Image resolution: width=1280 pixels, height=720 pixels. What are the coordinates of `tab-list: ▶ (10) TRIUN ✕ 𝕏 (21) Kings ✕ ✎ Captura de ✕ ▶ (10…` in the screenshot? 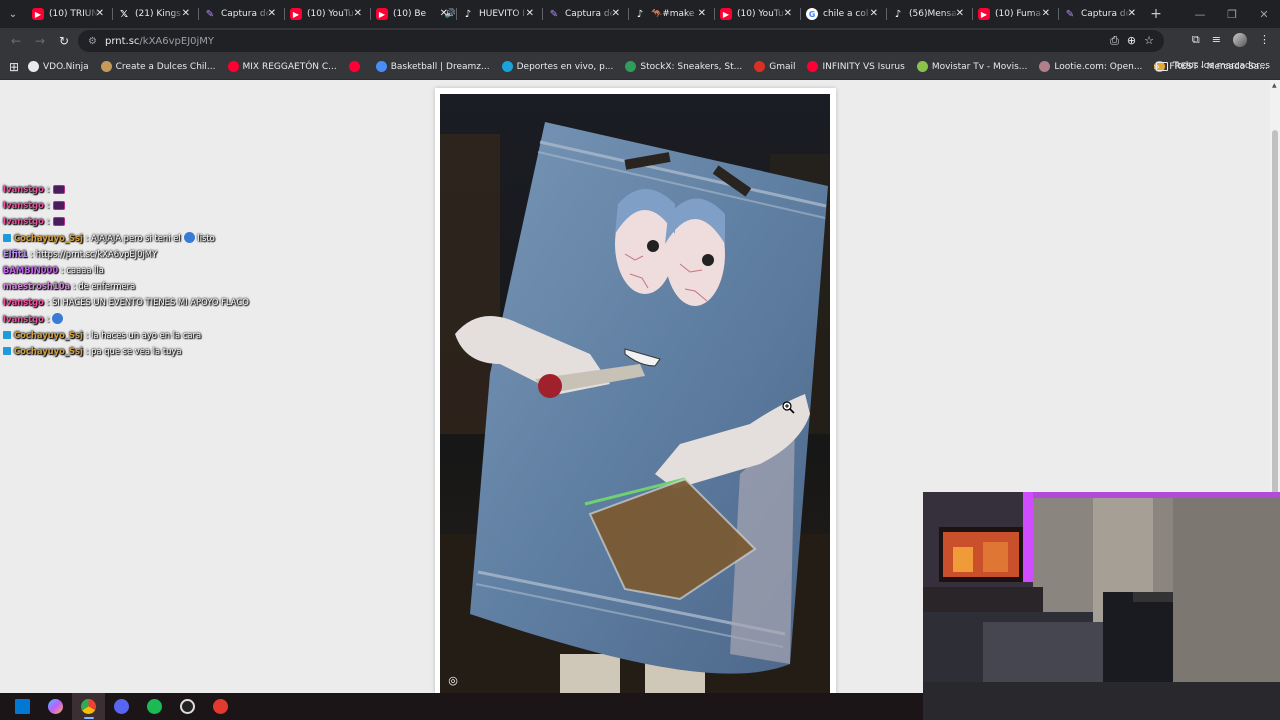 It's located at (585, 14).